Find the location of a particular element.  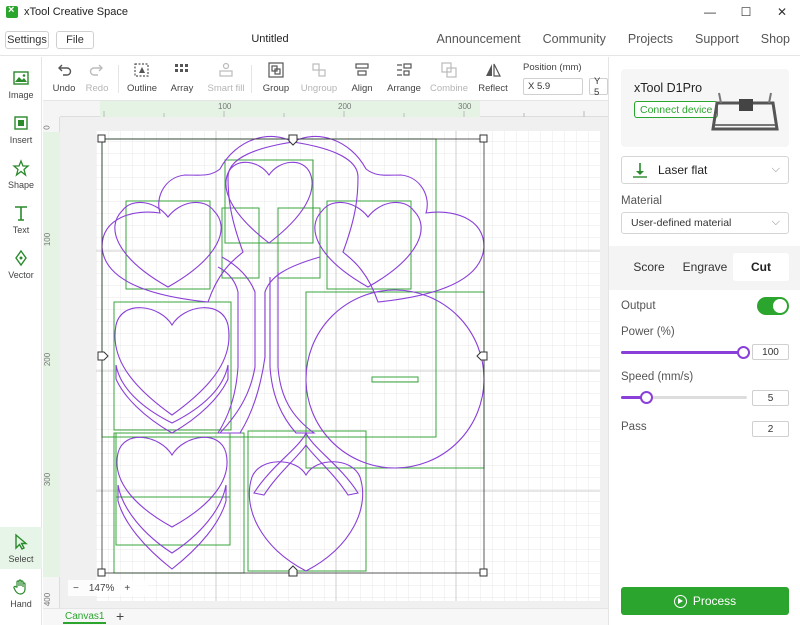

chevron-down-icon: ⌵ is located at coordinates (775, 169).